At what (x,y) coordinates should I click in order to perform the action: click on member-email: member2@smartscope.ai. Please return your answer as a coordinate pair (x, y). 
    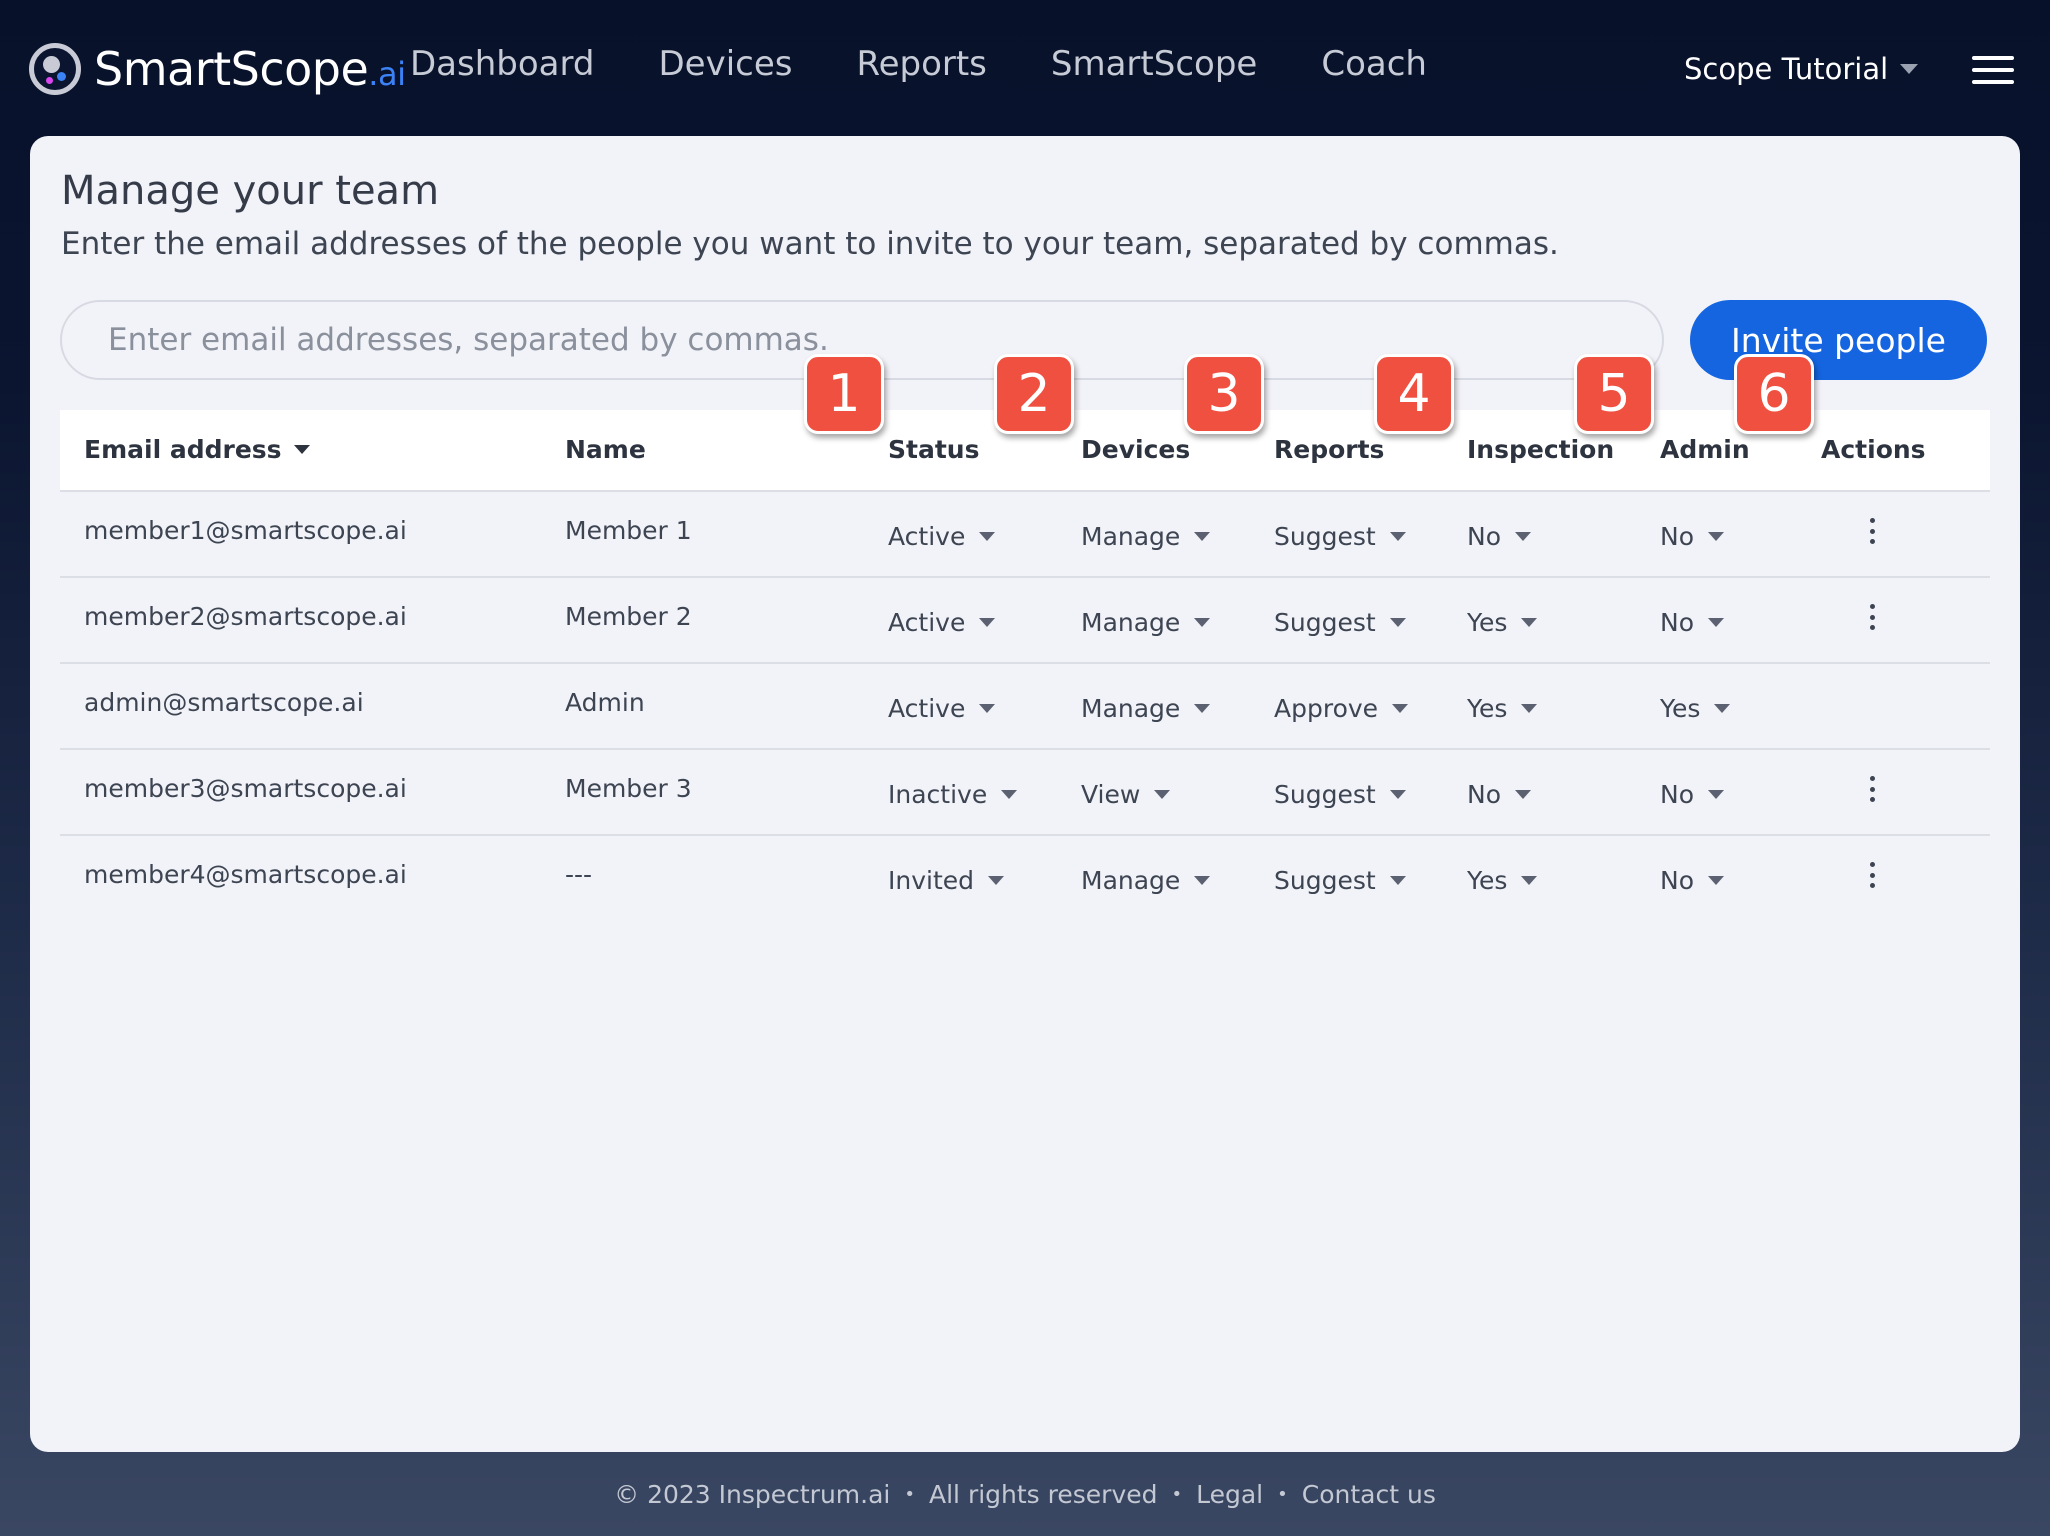
    Looking at the image, I should click on (245, 616).